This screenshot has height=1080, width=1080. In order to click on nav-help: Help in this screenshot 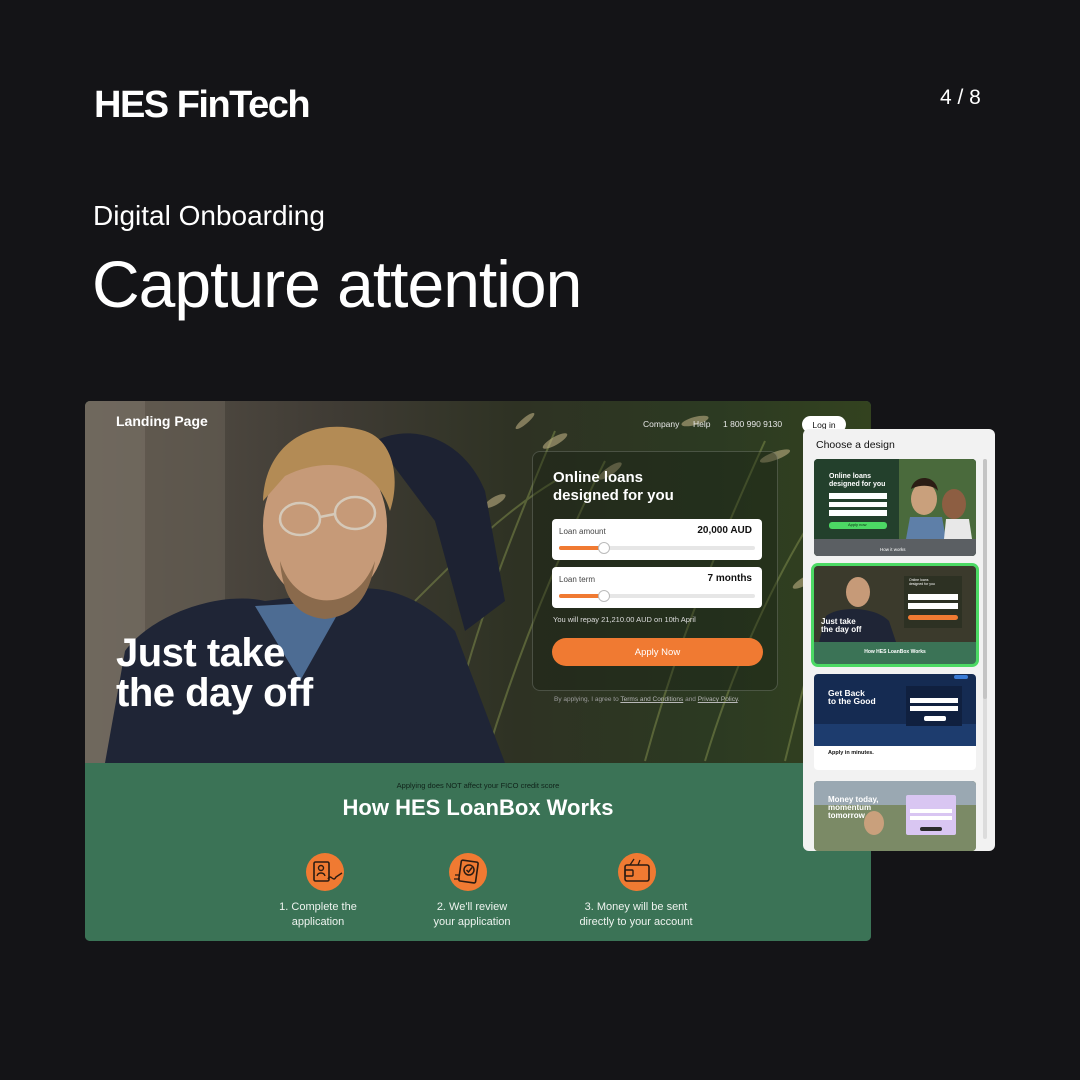, I will do `click(701, 424)`.